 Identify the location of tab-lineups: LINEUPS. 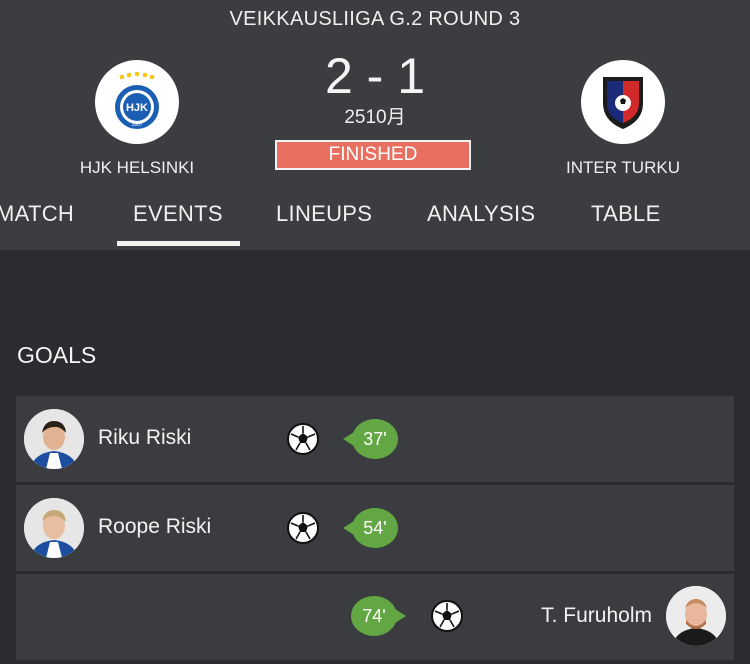
(324, 214).